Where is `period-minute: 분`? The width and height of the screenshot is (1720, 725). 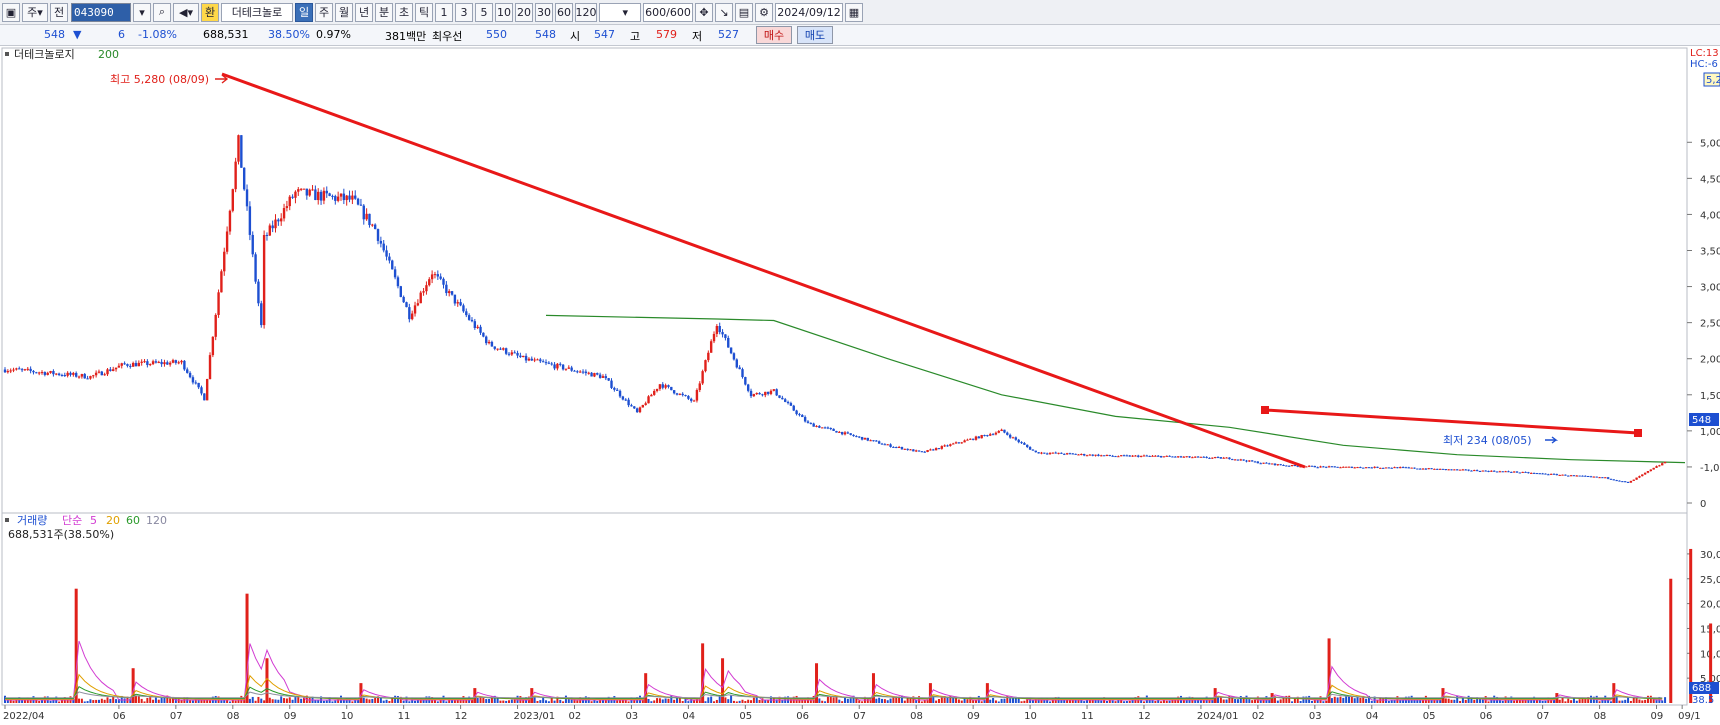
period-minute: 분 is located at coordinates (384, 12).